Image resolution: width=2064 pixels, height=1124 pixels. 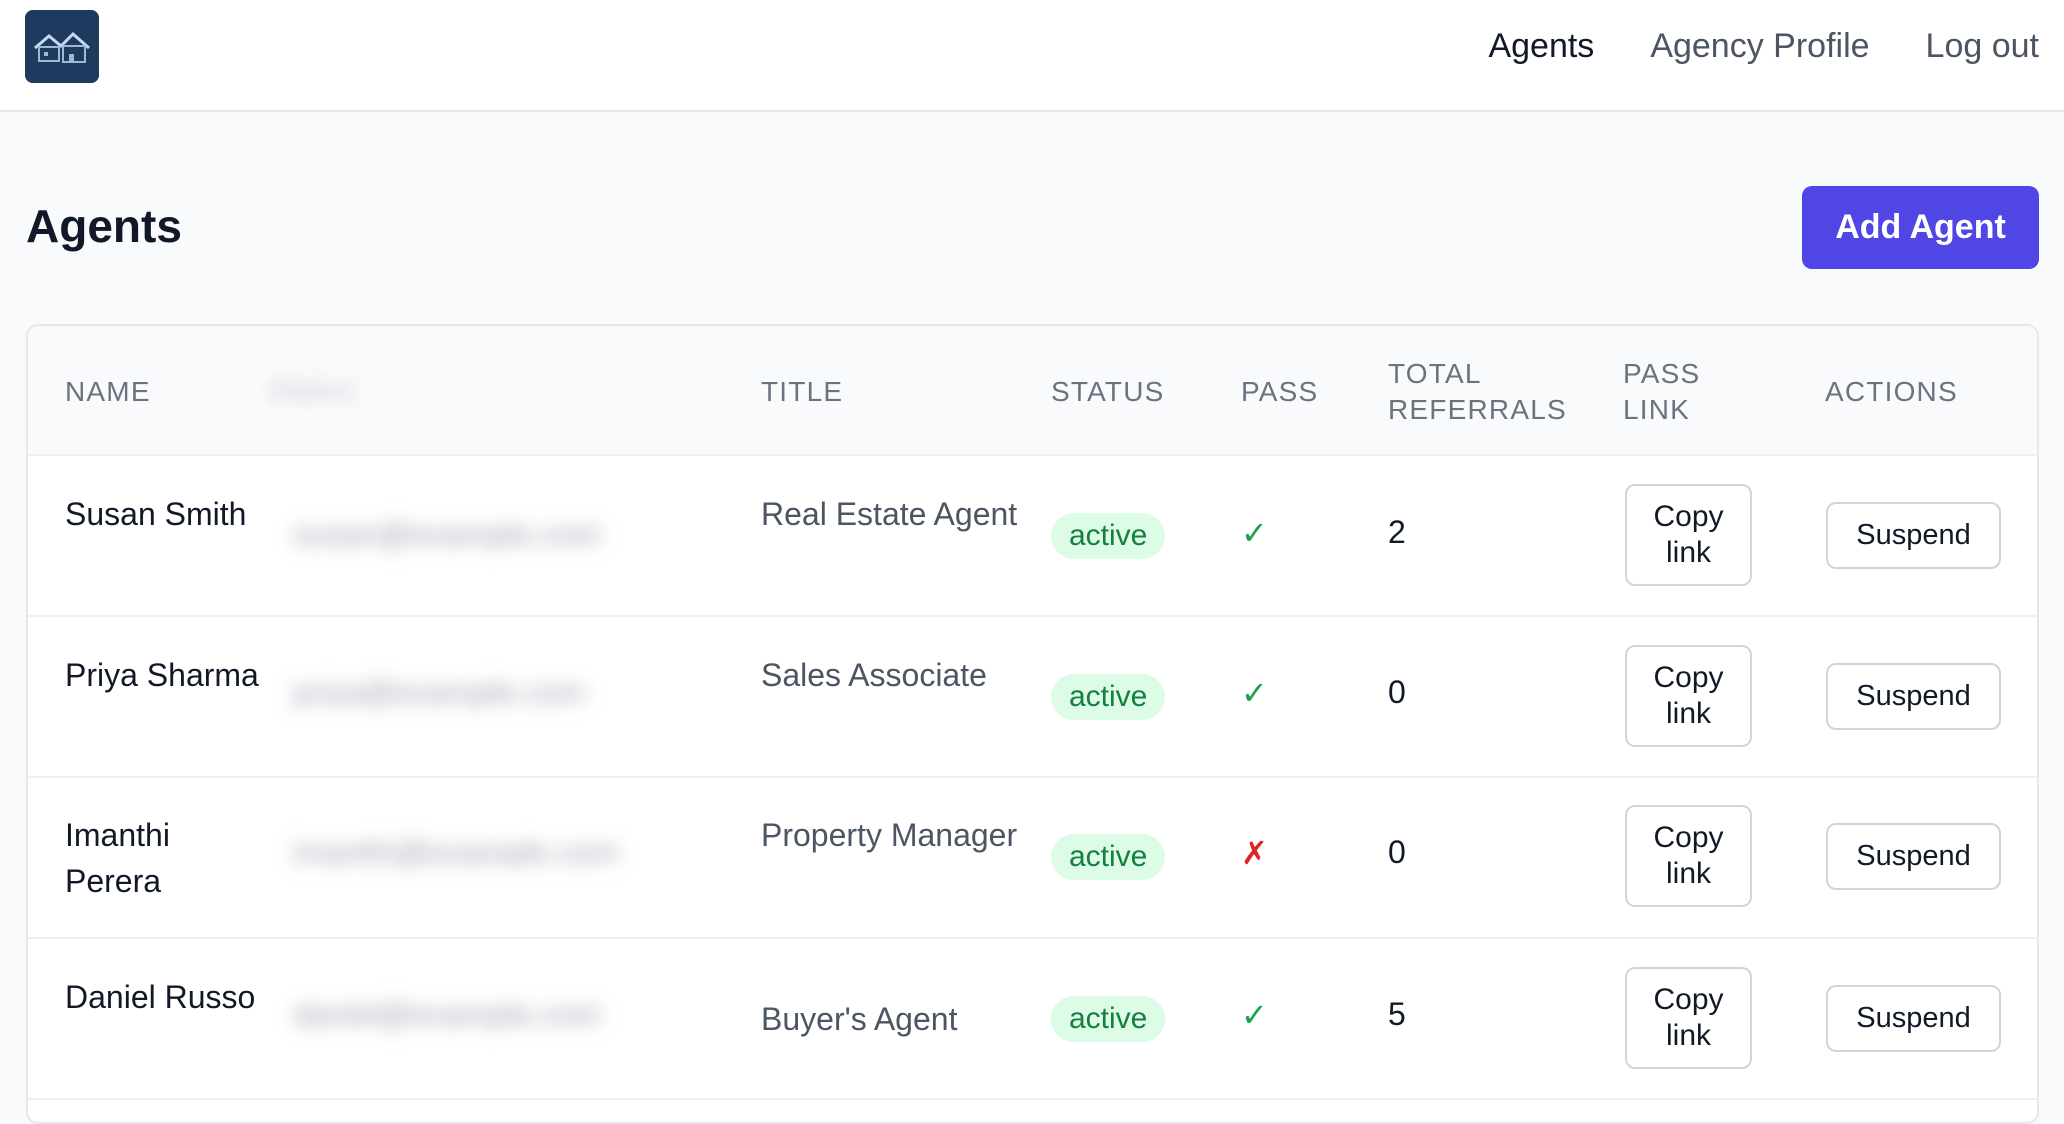 I want to click on agent-email: susan@example.com, so click(x=447, y=534).